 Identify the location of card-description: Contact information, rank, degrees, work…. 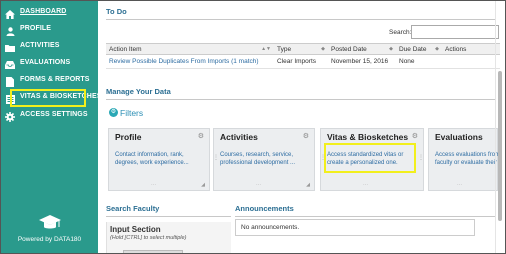
(156, 159).